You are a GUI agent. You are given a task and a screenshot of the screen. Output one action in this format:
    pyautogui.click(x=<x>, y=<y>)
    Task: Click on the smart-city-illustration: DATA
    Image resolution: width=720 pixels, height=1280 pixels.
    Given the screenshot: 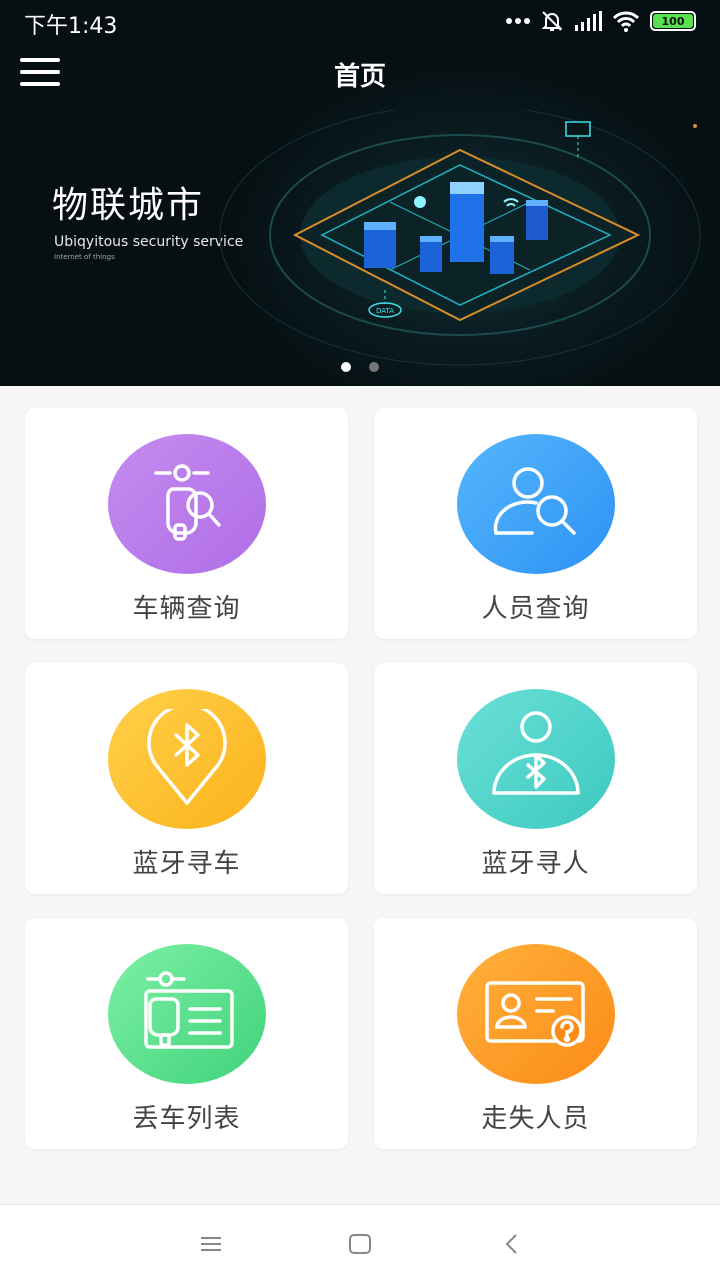 What is the action you would take?
    pyautogui.click(x=460, y=238)
    